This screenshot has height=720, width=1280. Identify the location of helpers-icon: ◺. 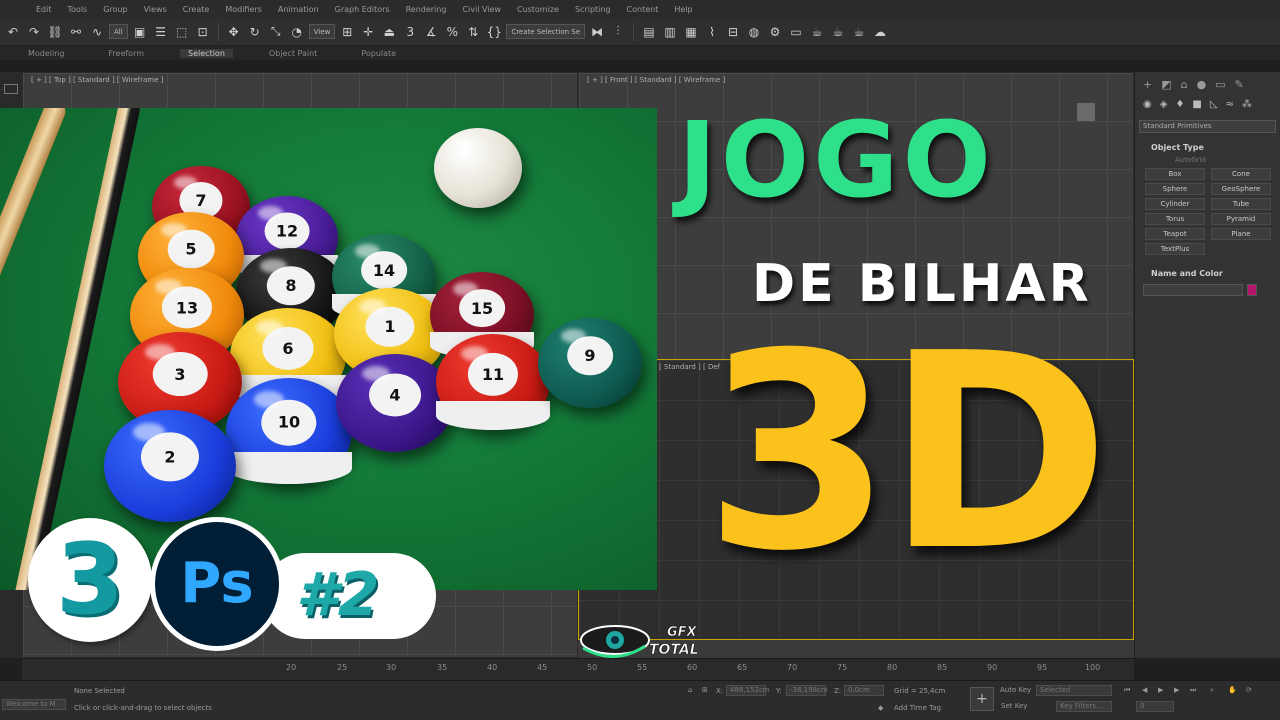
(1214, 104).